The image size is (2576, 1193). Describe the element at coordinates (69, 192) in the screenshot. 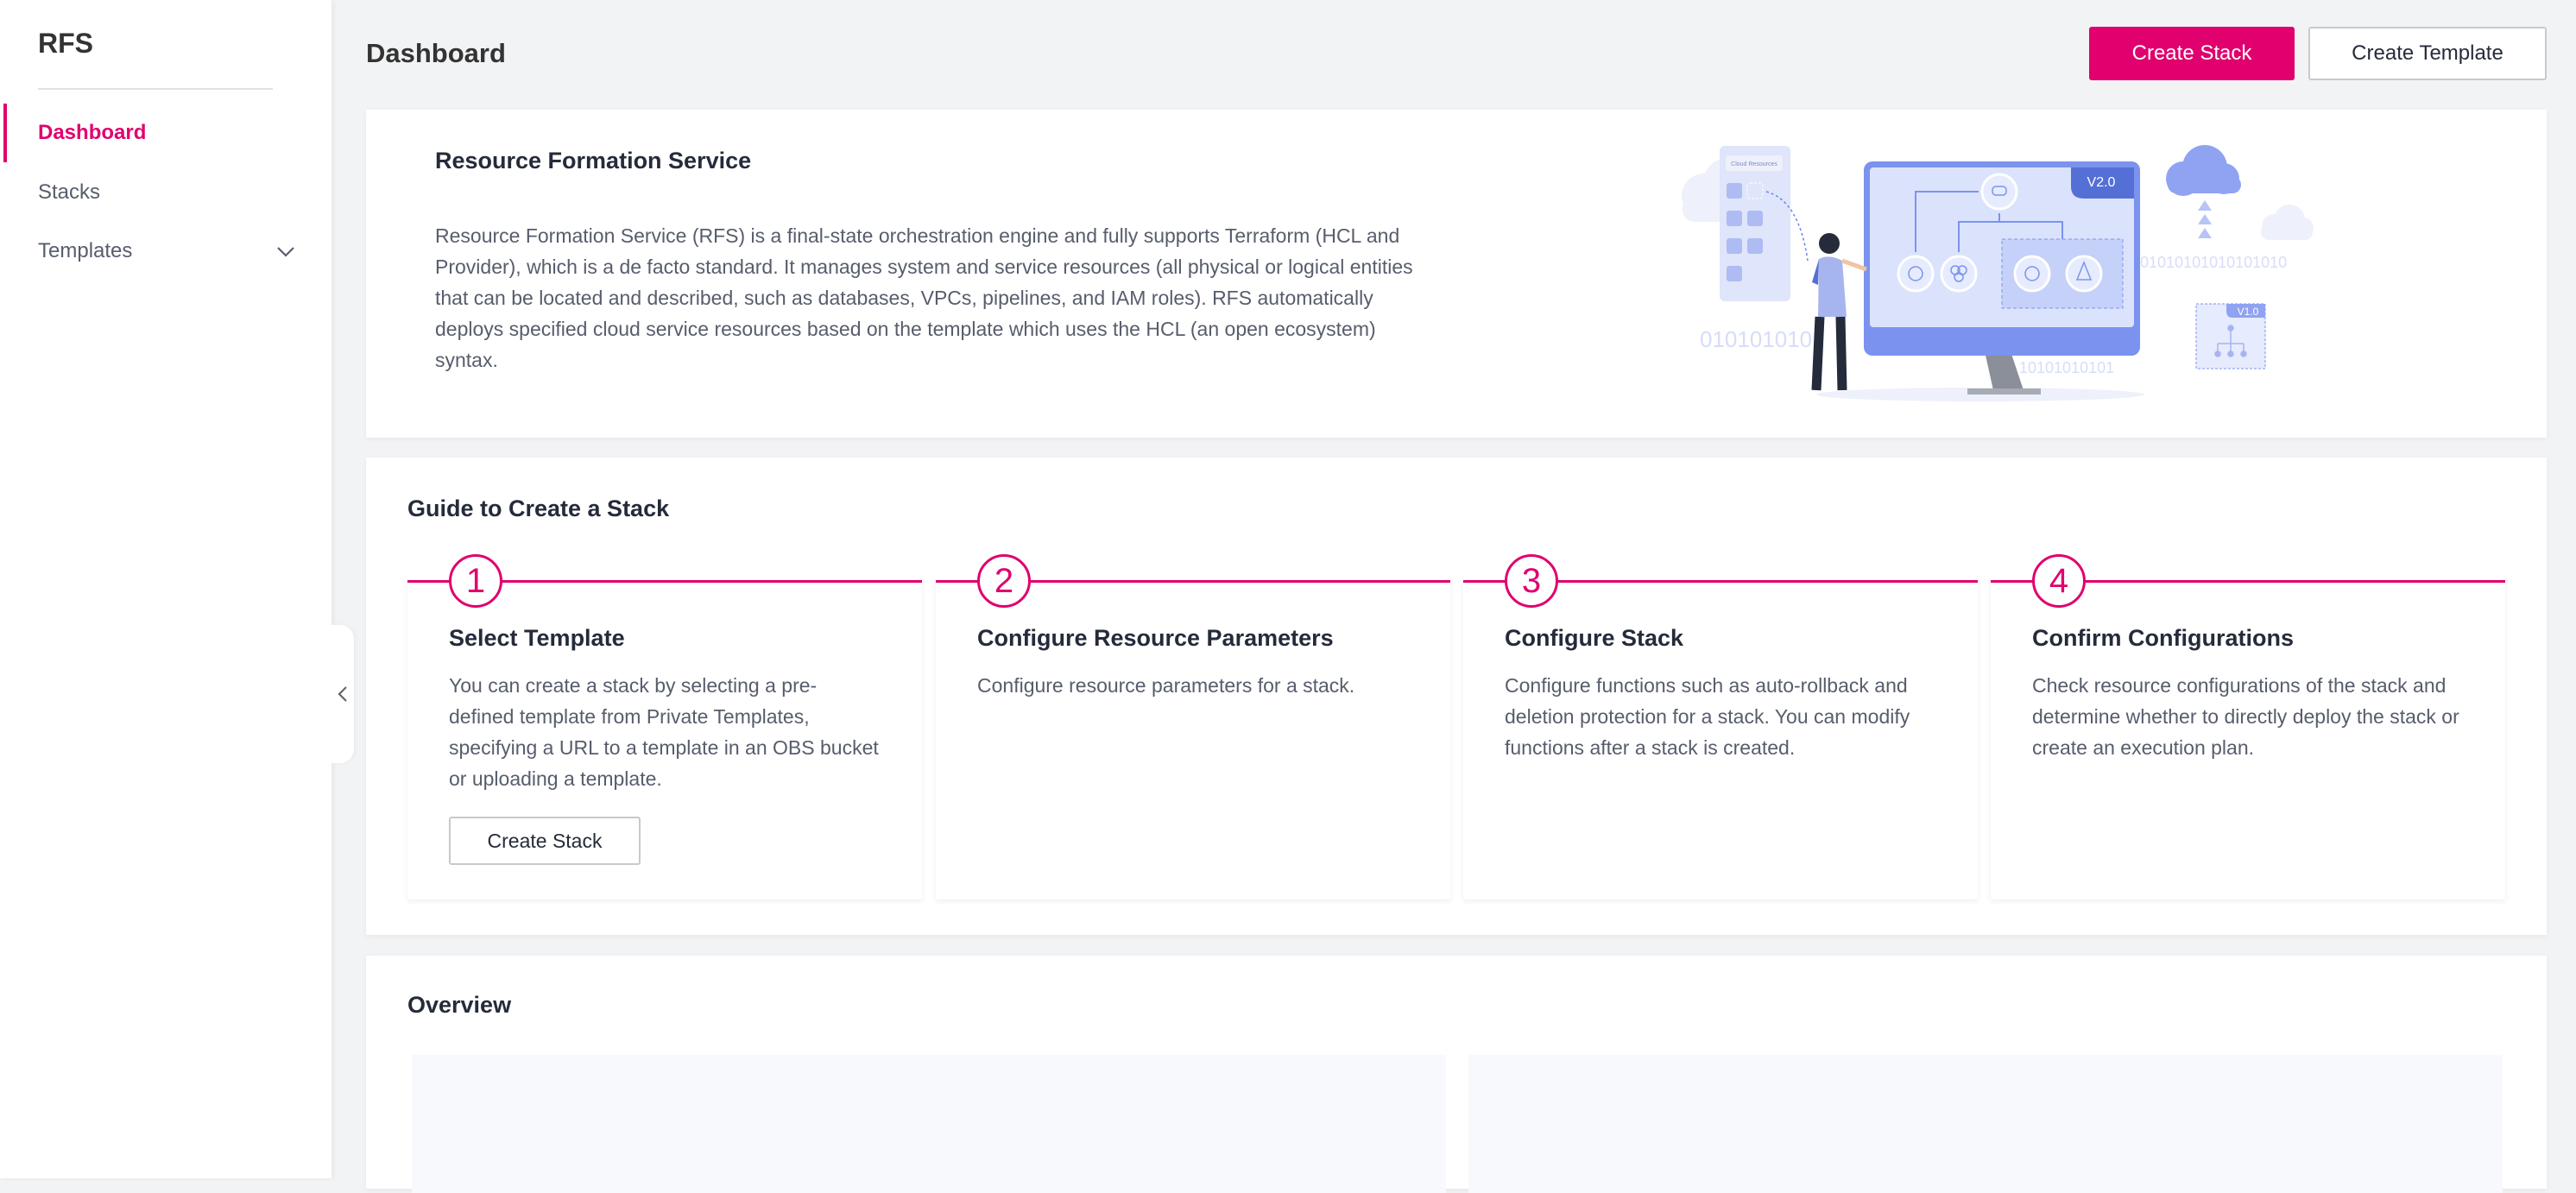

I see `sidebar-item-label: Stacks` at that location.